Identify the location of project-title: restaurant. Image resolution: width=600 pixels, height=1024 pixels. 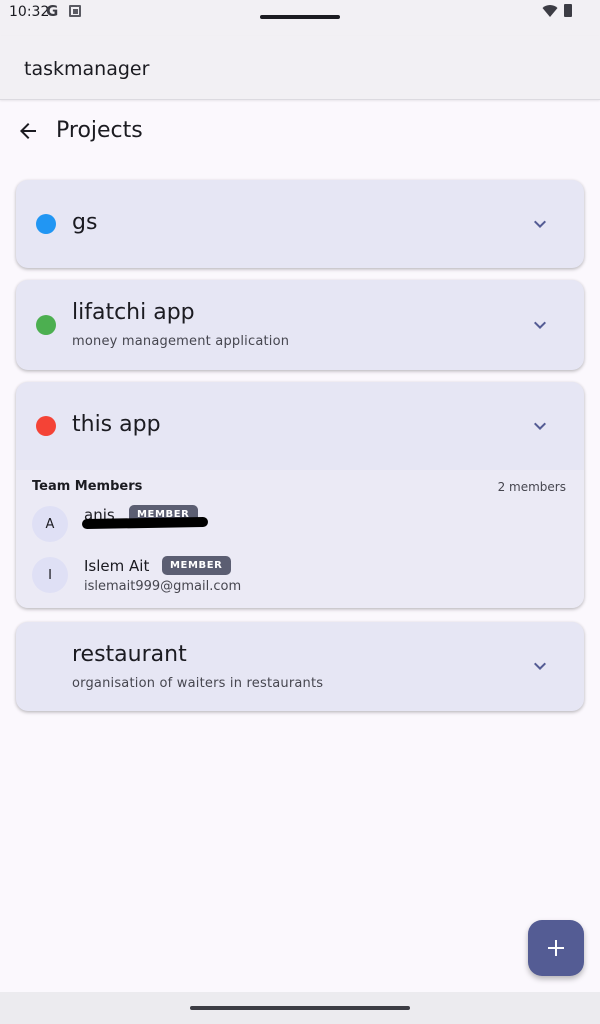
(129, 654).